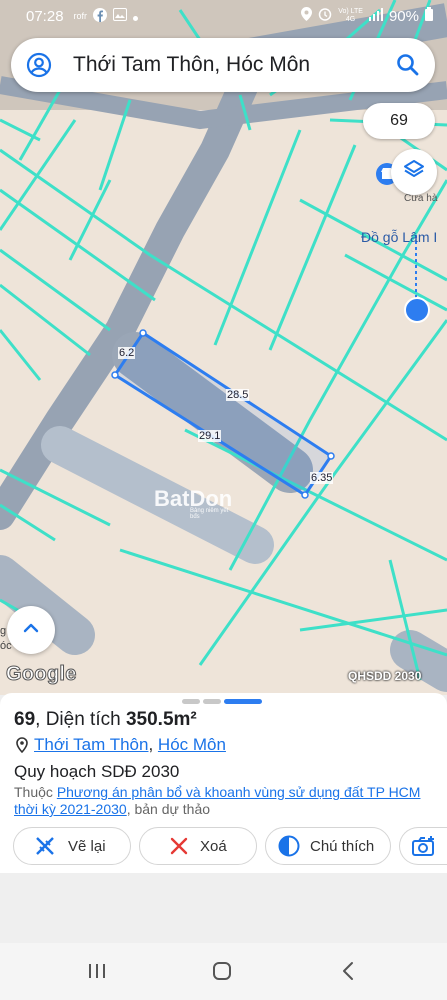 Image resolution: width=447 pixels, height=1000 pixels. What do you see at coordinates (192, 745) in the screenshot?
I see `district-link: Hóc Môn` at bounding box center [192, 745].